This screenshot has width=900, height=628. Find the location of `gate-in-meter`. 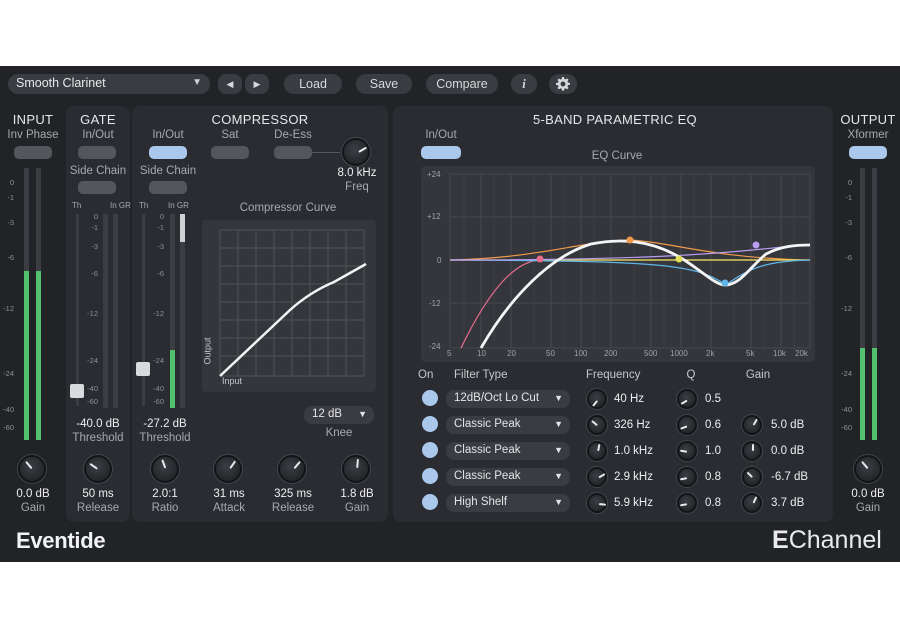

gate-in-meter is located at coordinates (105, 311).